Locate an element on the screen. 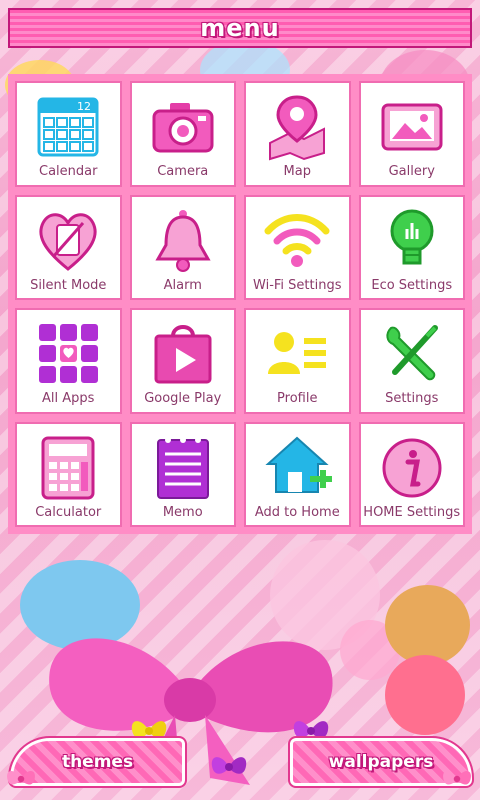 The image size is (480, 800). tile-label: All Apps is located at coordinates (68, 398).